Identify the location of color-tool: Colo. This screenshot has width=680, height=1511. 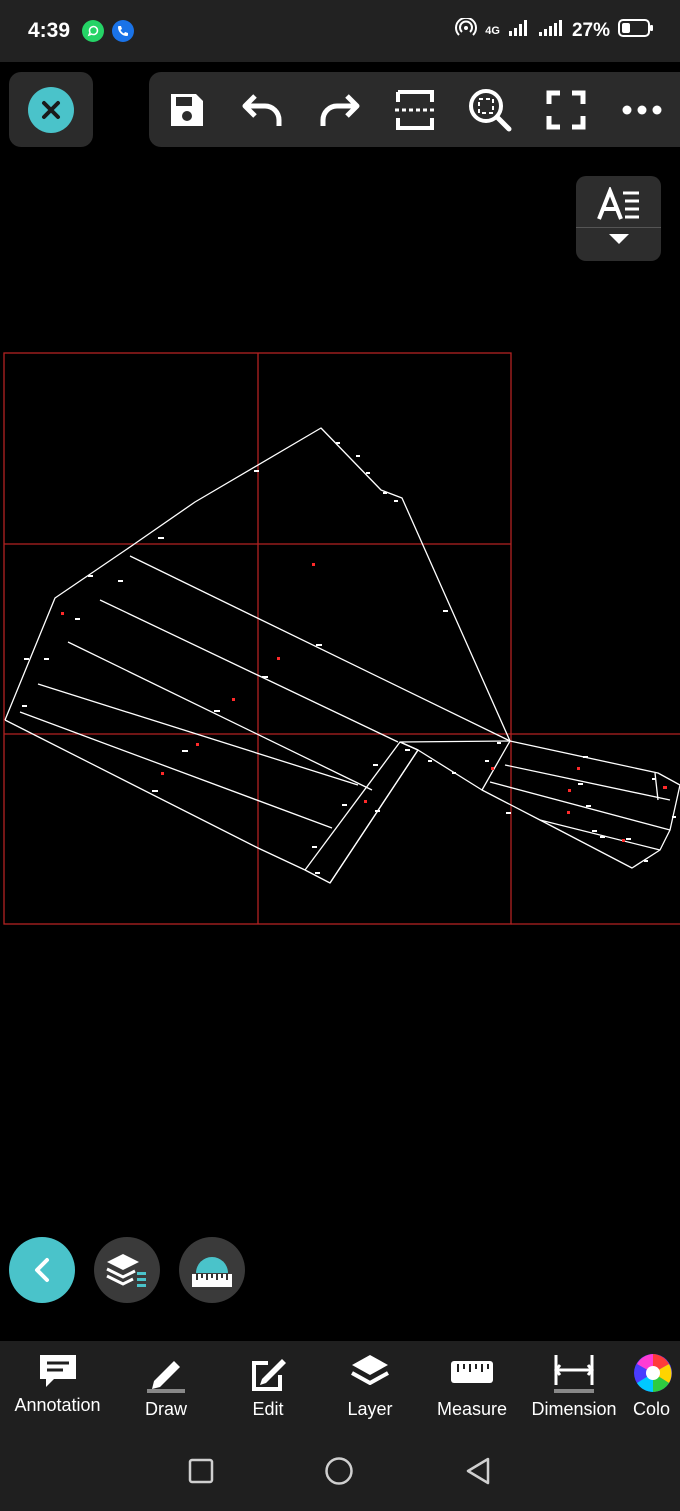
(652, 1388).